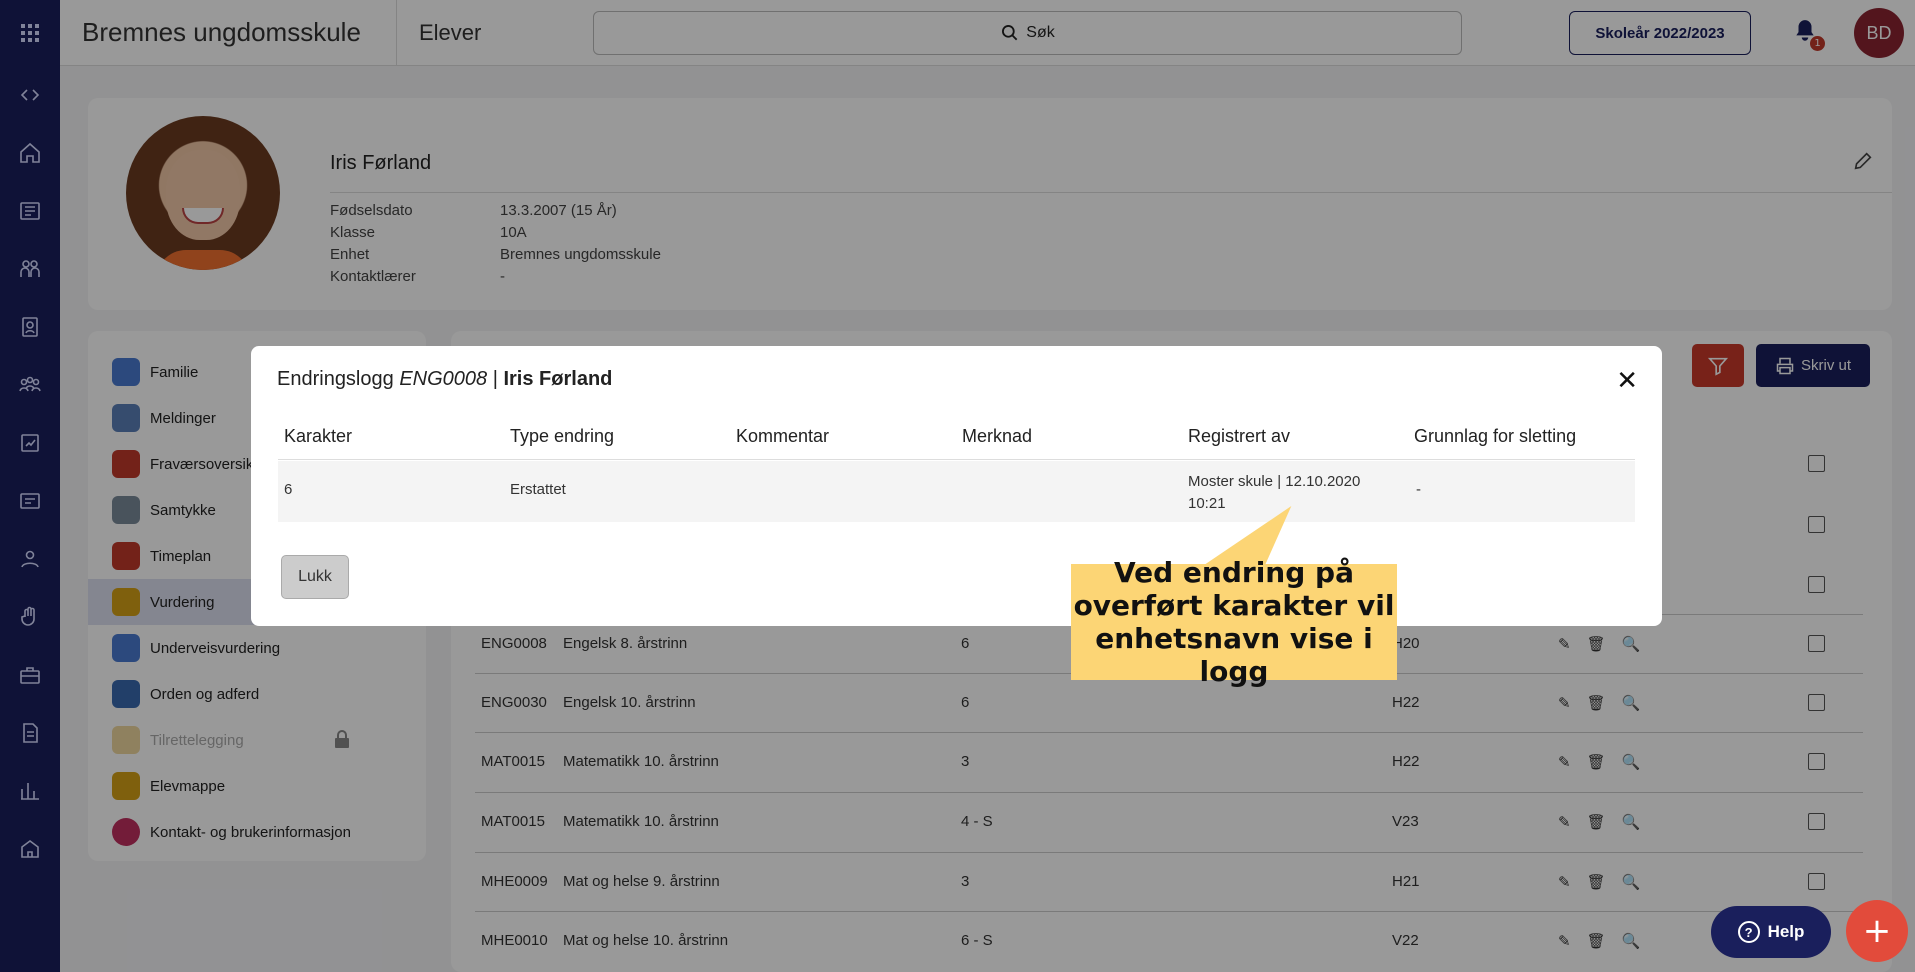 The height and width of the screenshot is (972, 1915). I want to click on column-header: Grunnlag for sletting, so click(1495, 436).